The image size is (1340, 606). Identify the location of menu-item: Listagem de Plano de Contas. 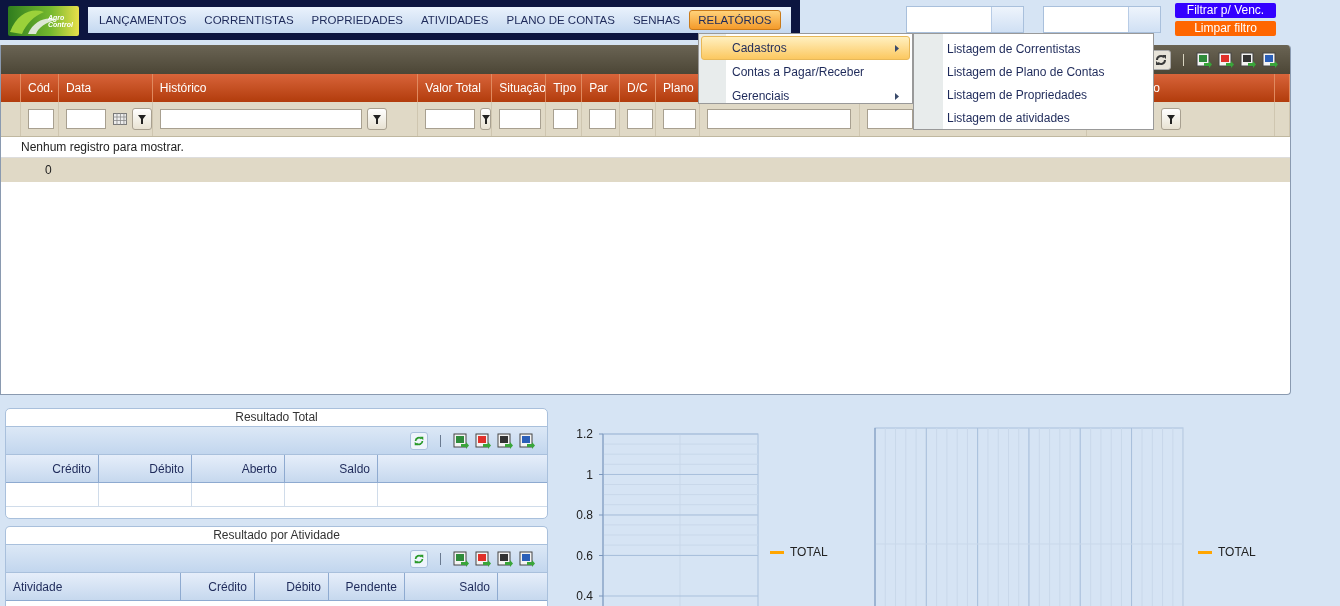
(1033, 71).